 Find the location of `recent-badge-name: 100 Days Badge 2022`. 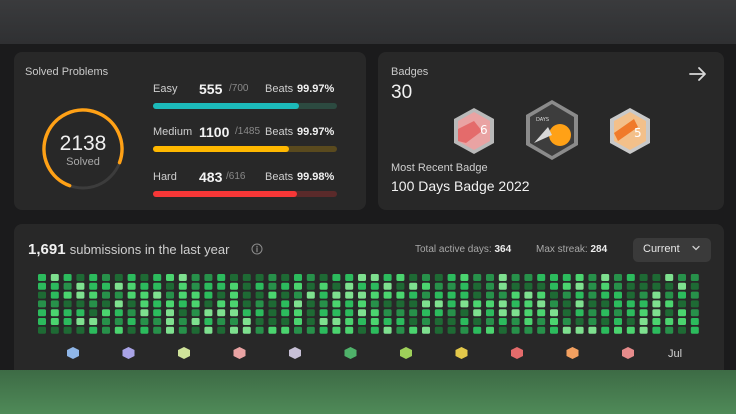

recent-badge-name: 100 Days Badge 2022 is located at coordinates (460, 186).